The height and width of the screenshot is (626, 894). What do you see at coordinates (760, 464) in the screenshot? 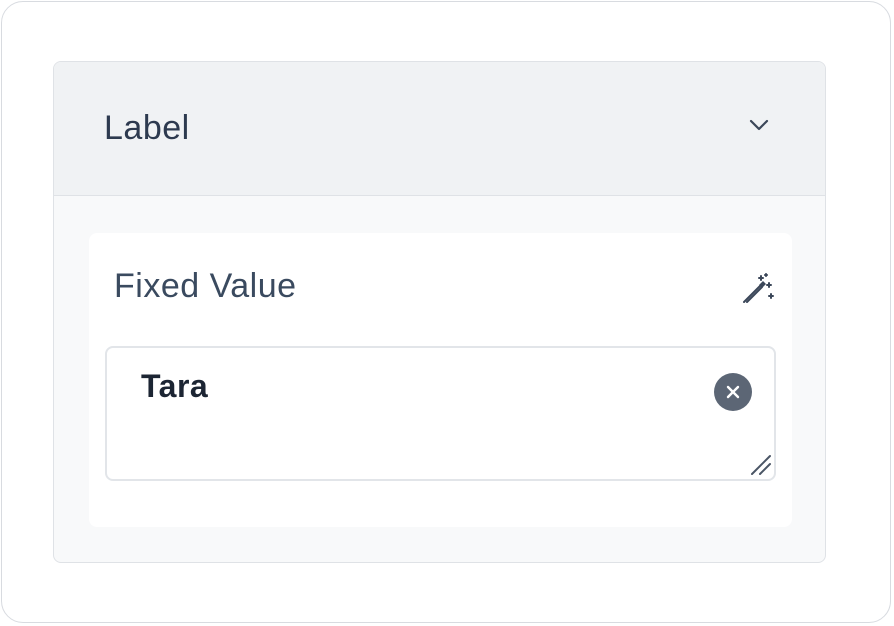
I see `resize-handle-icon` at bounding box center [760, 464].